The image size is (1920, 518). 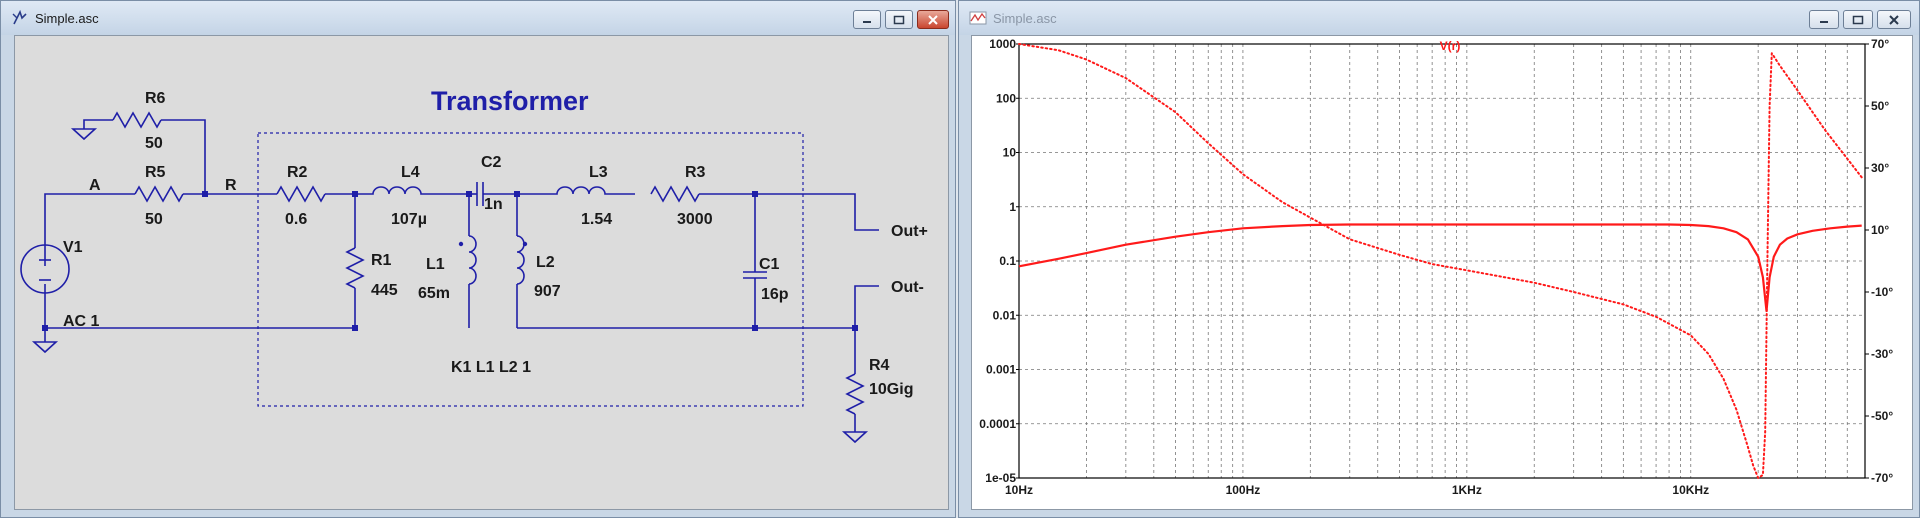 I want to click on l2-phasing-dot, so click(x=525, y=244).